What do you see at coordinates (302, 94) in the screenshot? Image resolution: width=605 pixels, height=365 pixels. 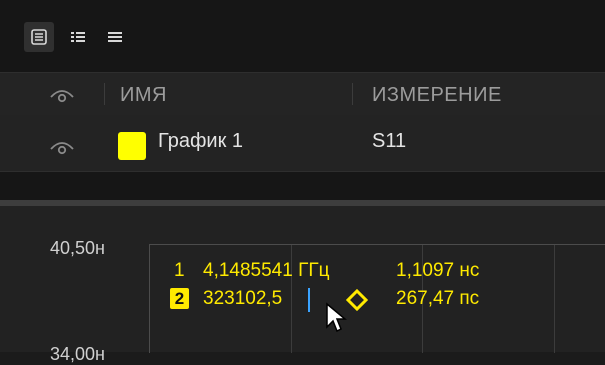 I see `table-header: ИМЯ ИЗМЕРЕНИЕ` at bounding box center [302, 94].